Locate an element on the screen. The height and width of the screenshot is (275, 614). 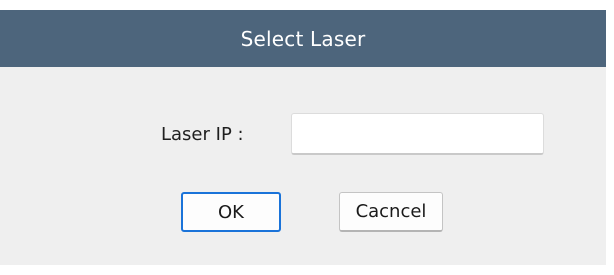
laser-ip-label: Laser IP : is located at coordinates (202, 134).